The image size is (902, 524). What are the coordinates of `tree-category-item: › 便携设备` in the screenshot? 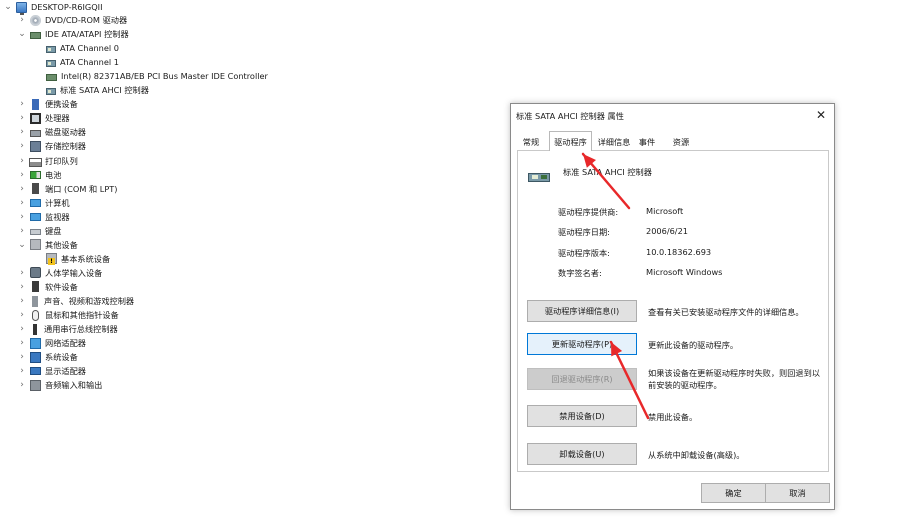 It's located at (47, 104).